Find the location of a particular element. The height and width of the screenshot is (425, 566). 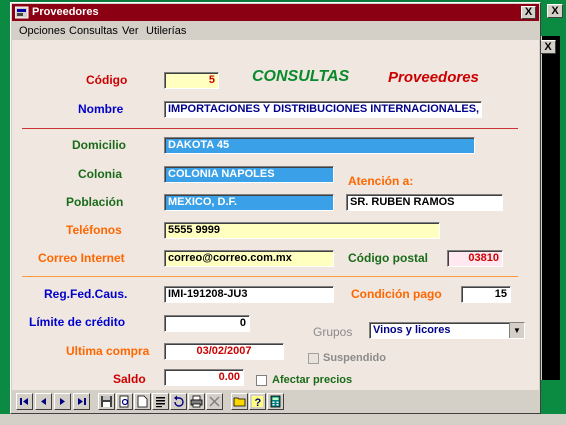

grupos-select: Vinos y licores ▼ is located at coordinates (447, 330).